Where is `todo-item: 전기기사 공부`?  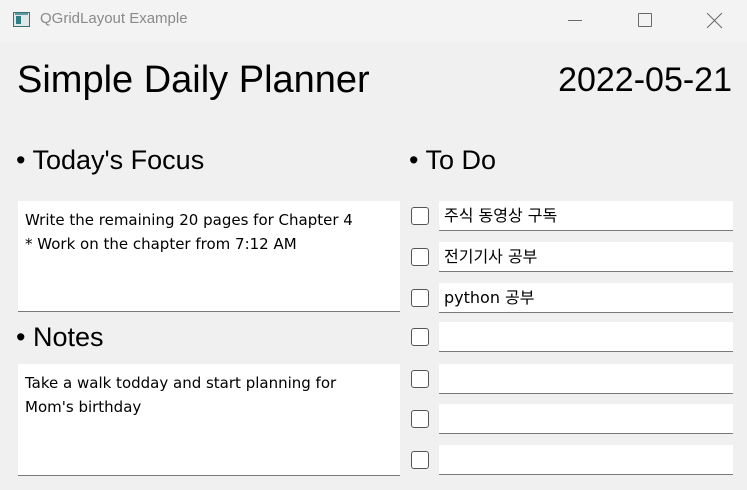 todo-item: 전기기사 공부 is located at coordinates (572, 257).